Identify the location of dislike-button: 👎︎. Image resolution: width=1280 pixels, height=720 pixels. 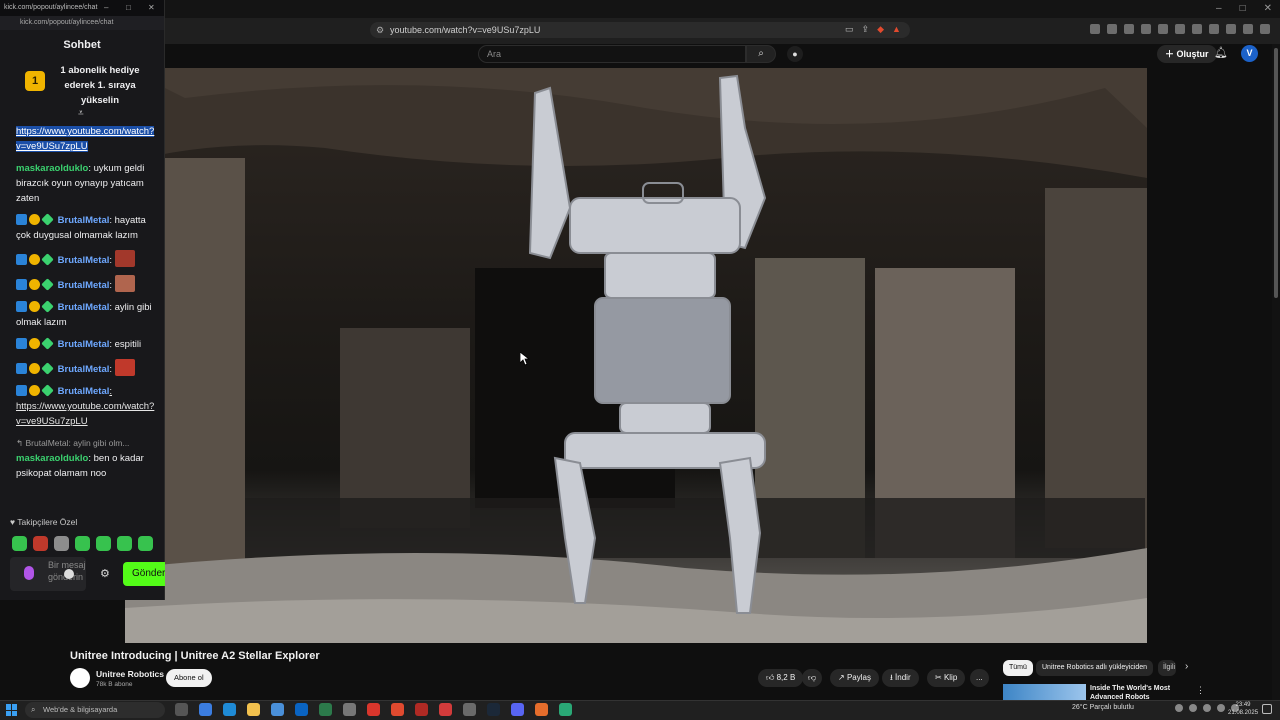
(812, 678).